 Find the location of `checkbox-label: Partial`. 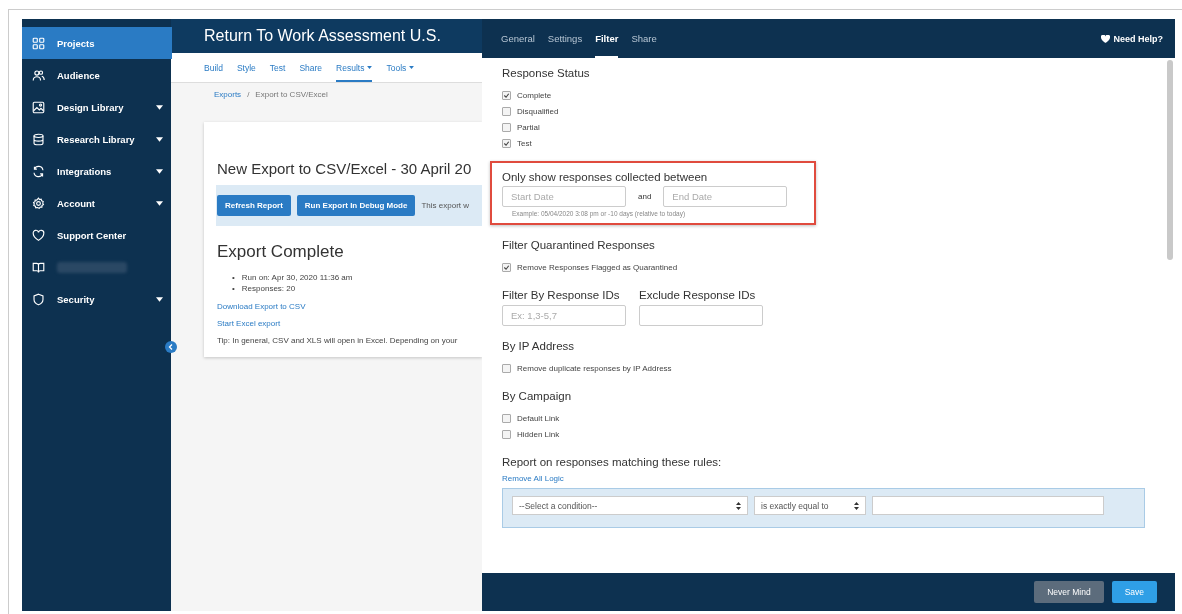

checkbox-label: Partial is located at coordinates (528, 127).